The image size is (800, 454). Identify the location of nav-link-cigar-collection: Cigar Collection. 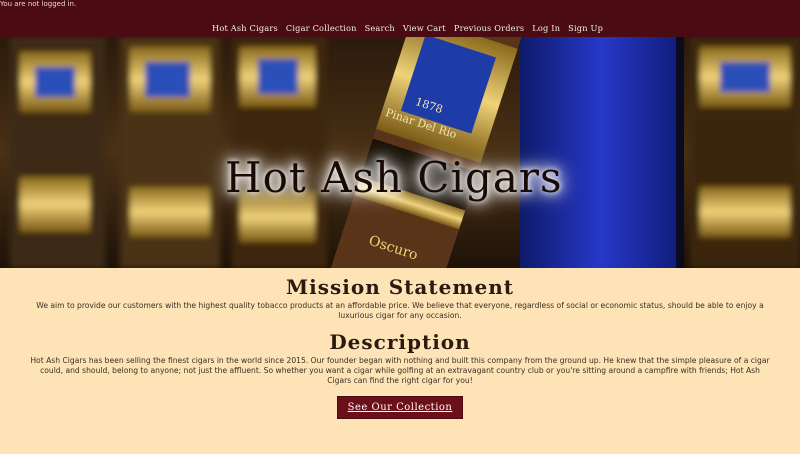
(321, 28).